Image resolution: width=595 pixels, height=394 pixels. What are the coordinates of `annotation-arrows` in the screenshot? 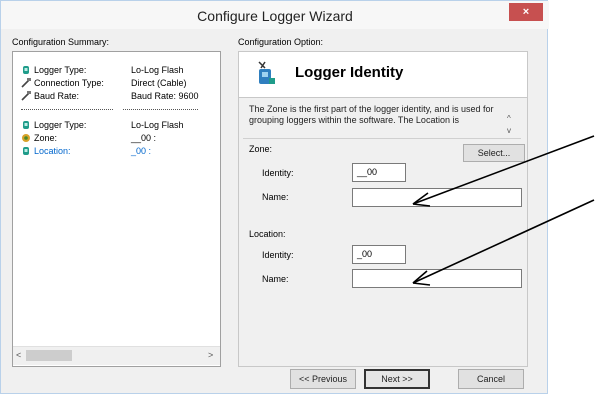 It's located at (503, 210).